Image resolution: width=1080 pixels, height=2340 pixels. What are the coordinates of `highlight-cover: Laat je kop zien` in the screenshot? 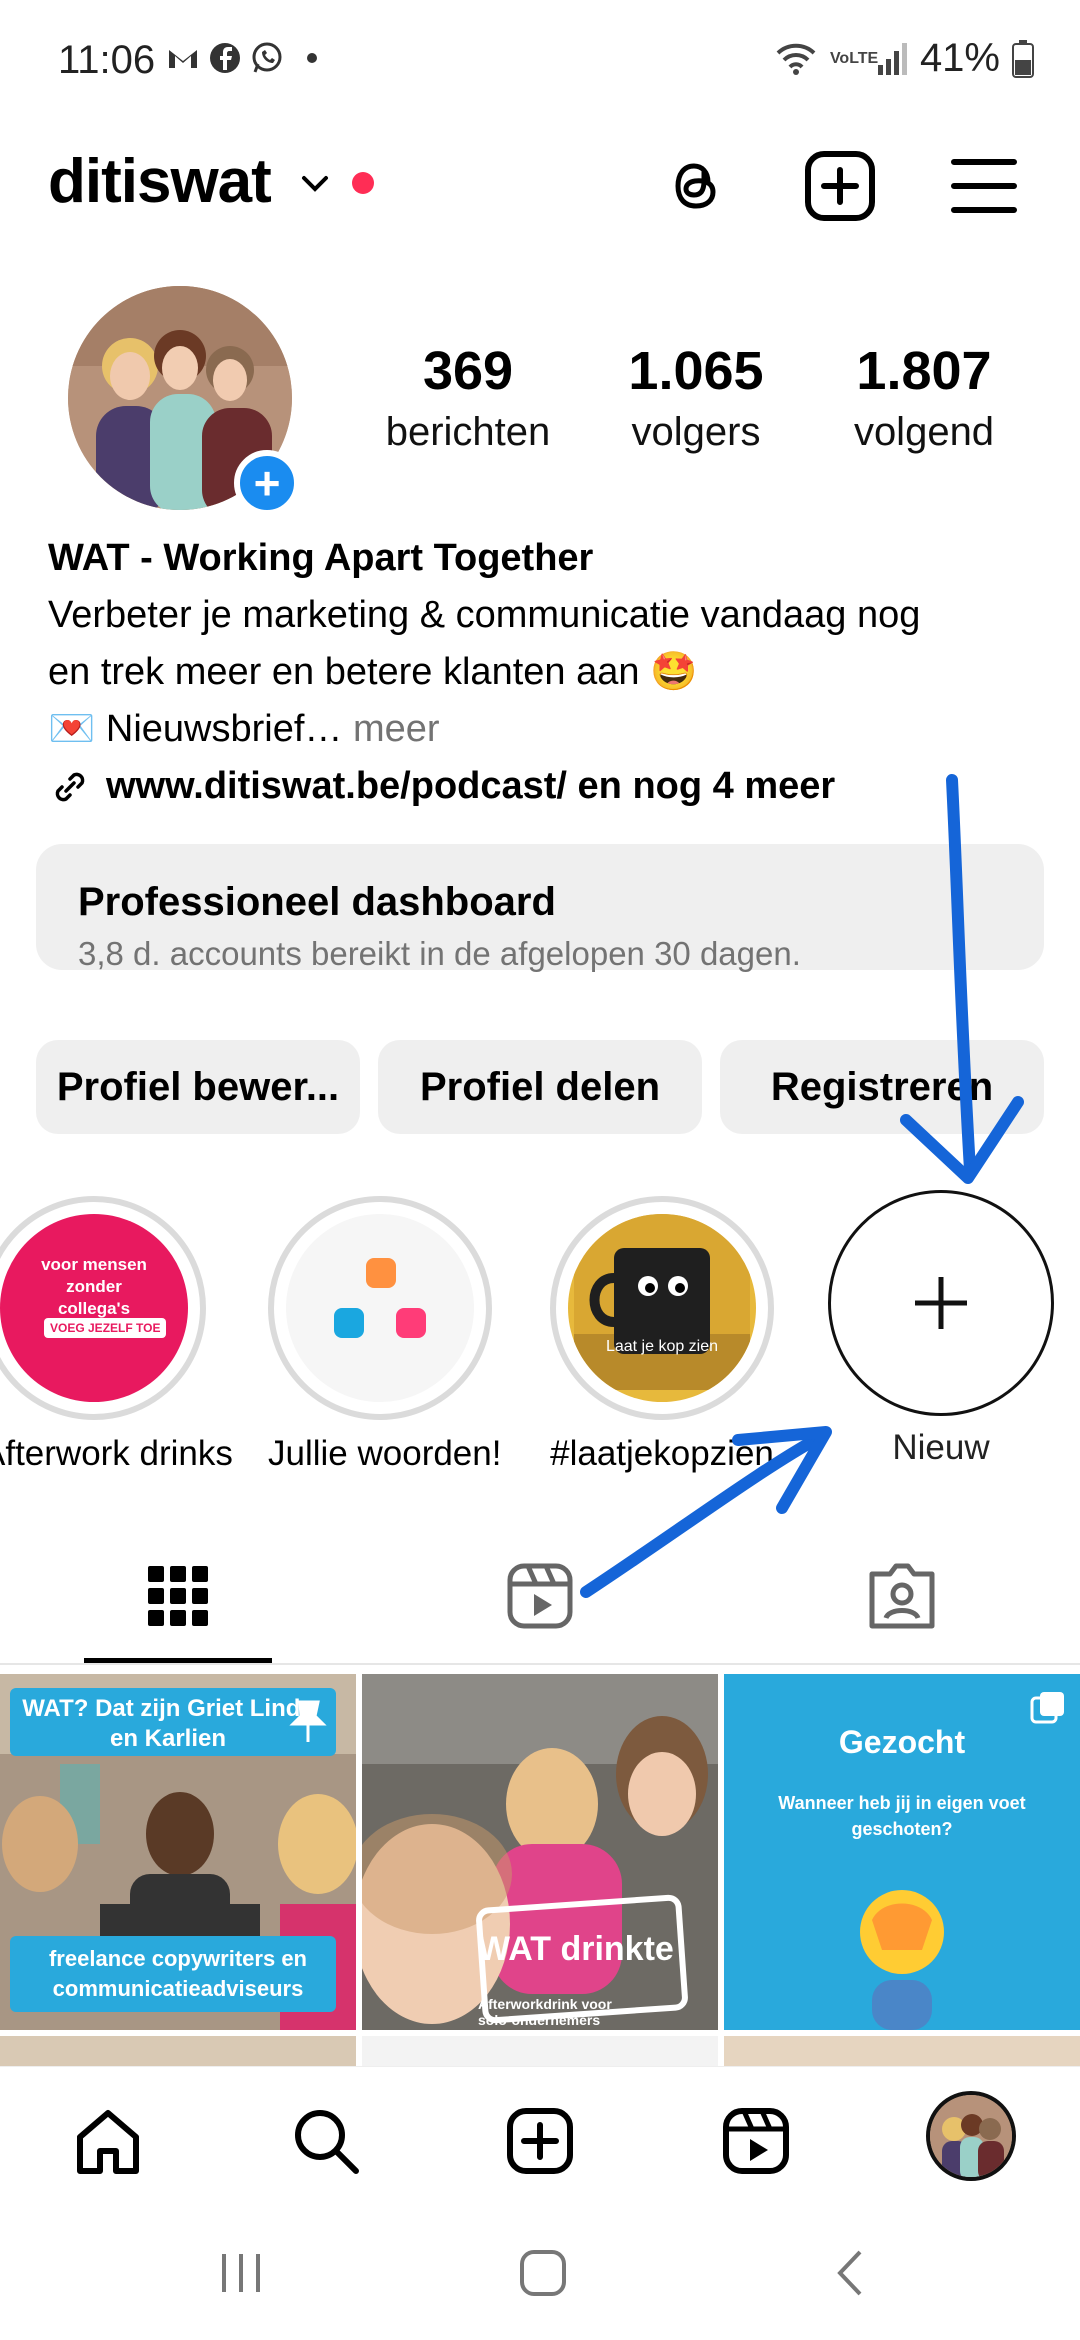 It's located at (662, 1308).